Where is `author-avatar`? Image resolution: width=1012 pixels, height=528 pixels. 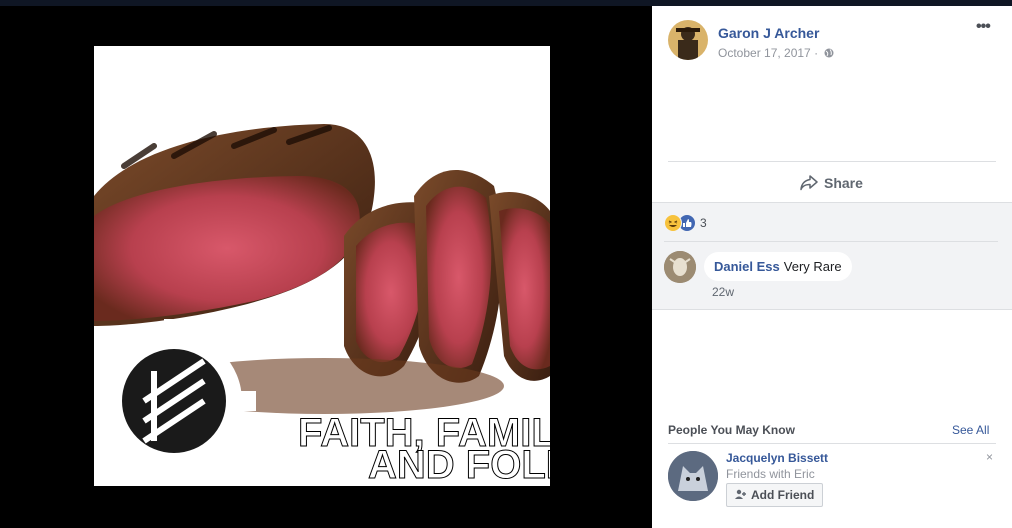 author-avatar is located at coordinates (688, 40).